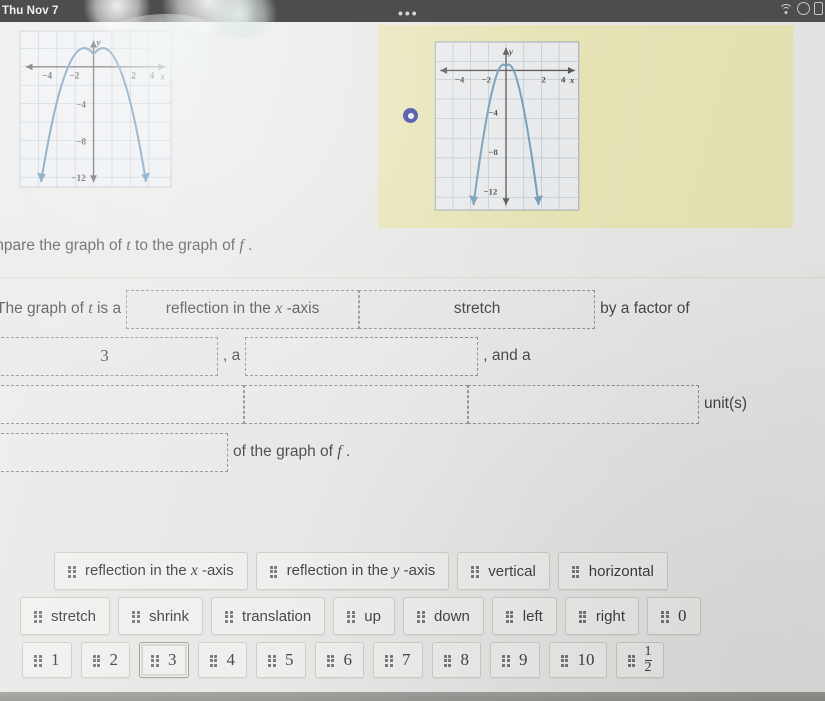 The image size is (825, 701). Describe the element at coordinates (281, 660) in the screenshot. I see `chip-5: 5` at that location.